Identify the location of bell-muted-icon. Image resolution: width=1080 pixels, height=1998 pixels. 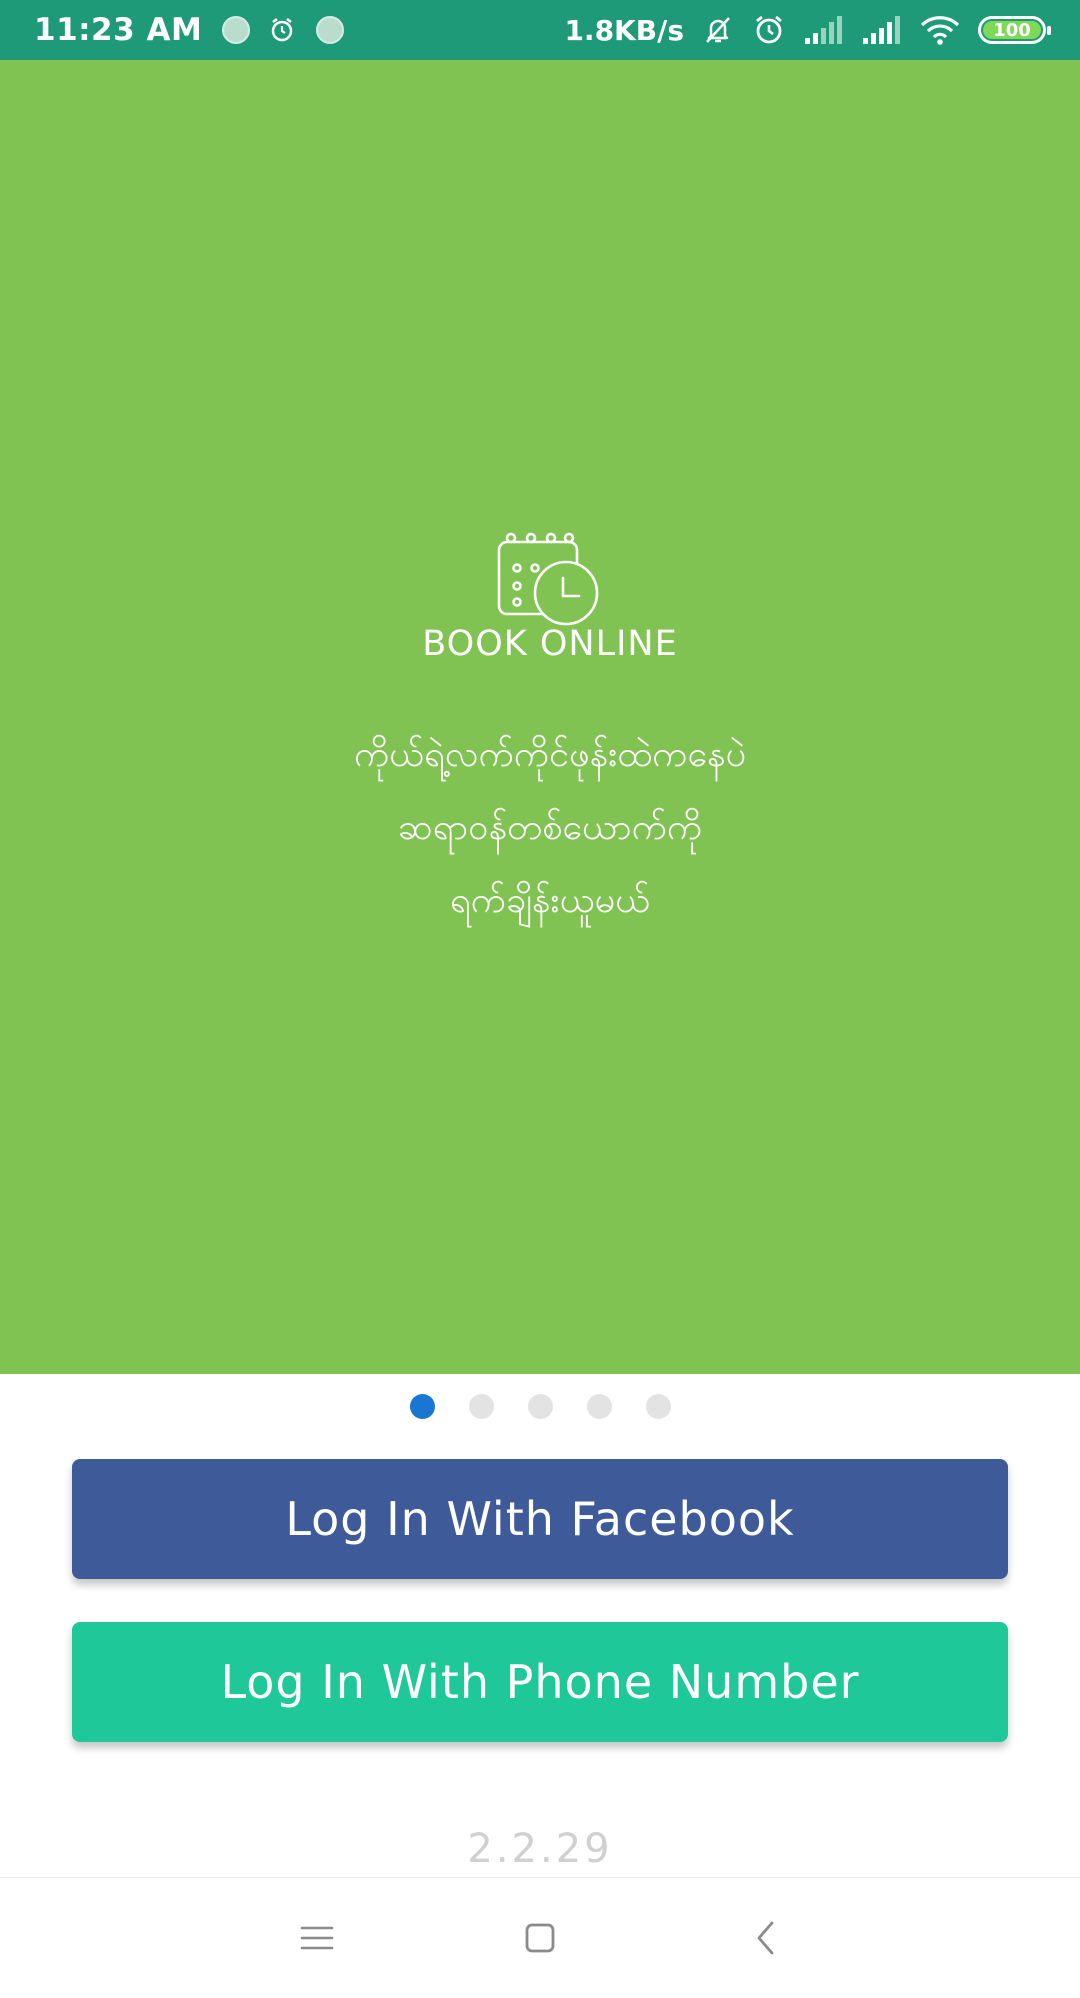
(718, 30).